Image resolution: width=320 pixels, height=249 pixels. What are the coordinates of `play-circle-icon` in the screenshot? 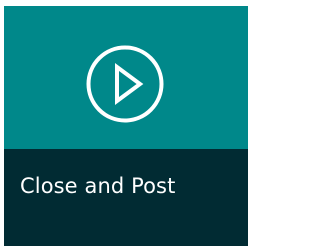 It's located at (125, 84).